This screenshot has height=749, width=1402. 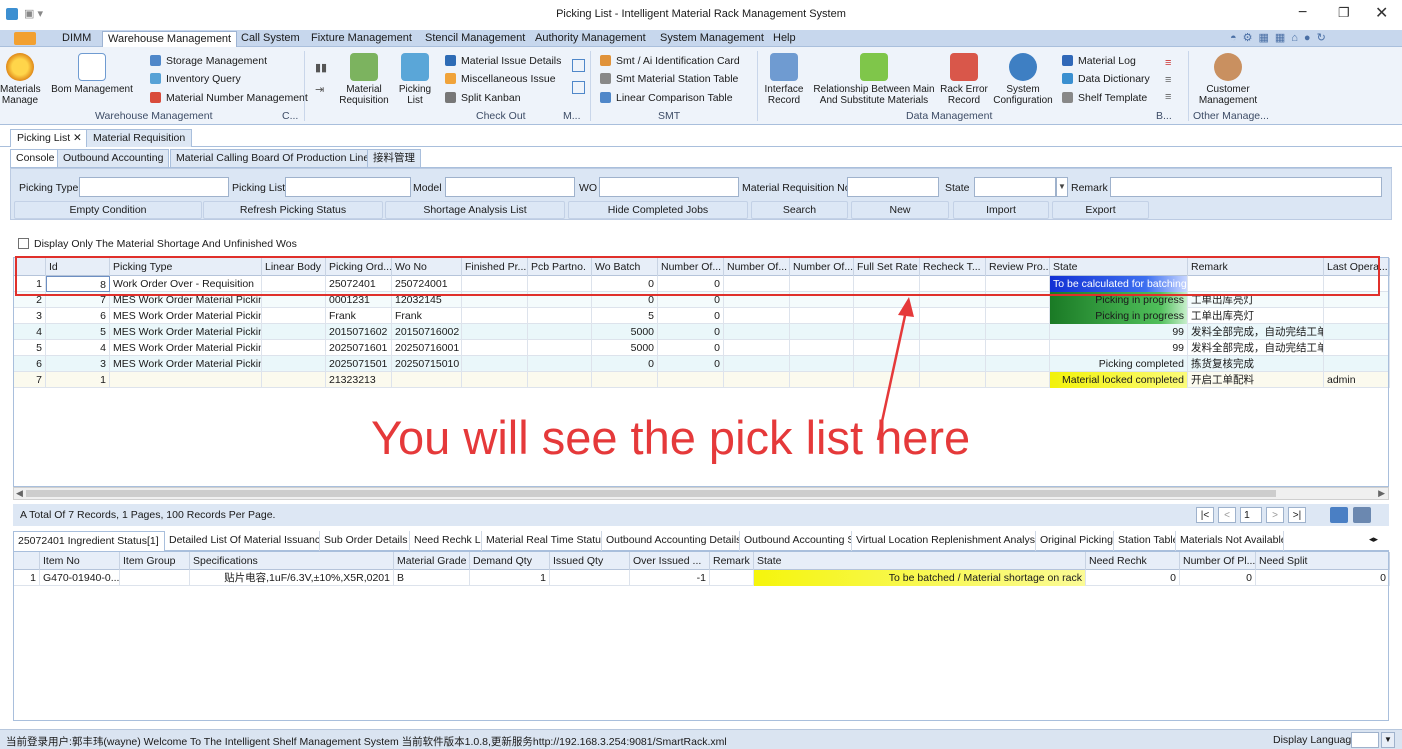 I want to click on cell-picking-type, so click(x=186, y=380).